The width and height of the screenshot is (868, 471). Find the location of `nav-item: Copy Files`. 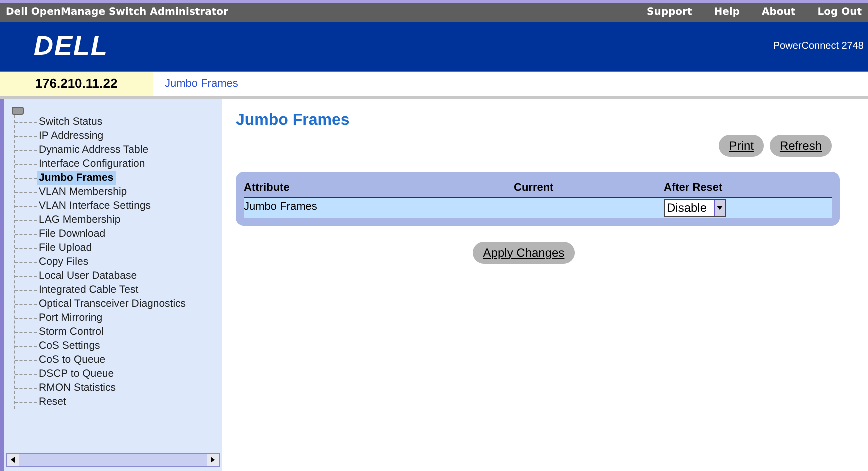

nav-item: Copy Files is located at coordinates (64, 262).